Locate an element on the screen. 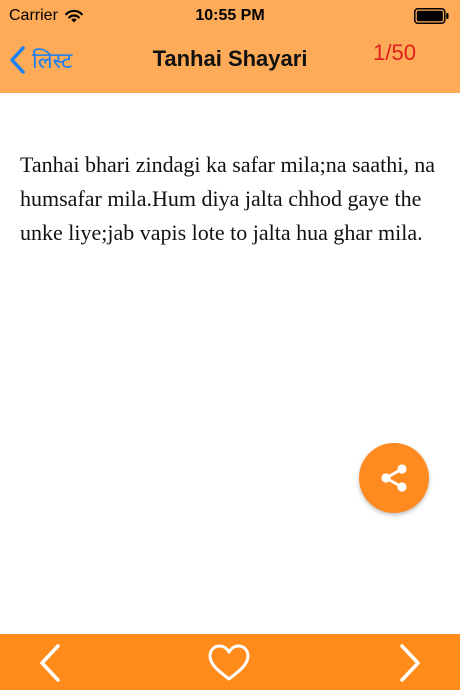  footer-toolbar is located at coordinates (230, 662).